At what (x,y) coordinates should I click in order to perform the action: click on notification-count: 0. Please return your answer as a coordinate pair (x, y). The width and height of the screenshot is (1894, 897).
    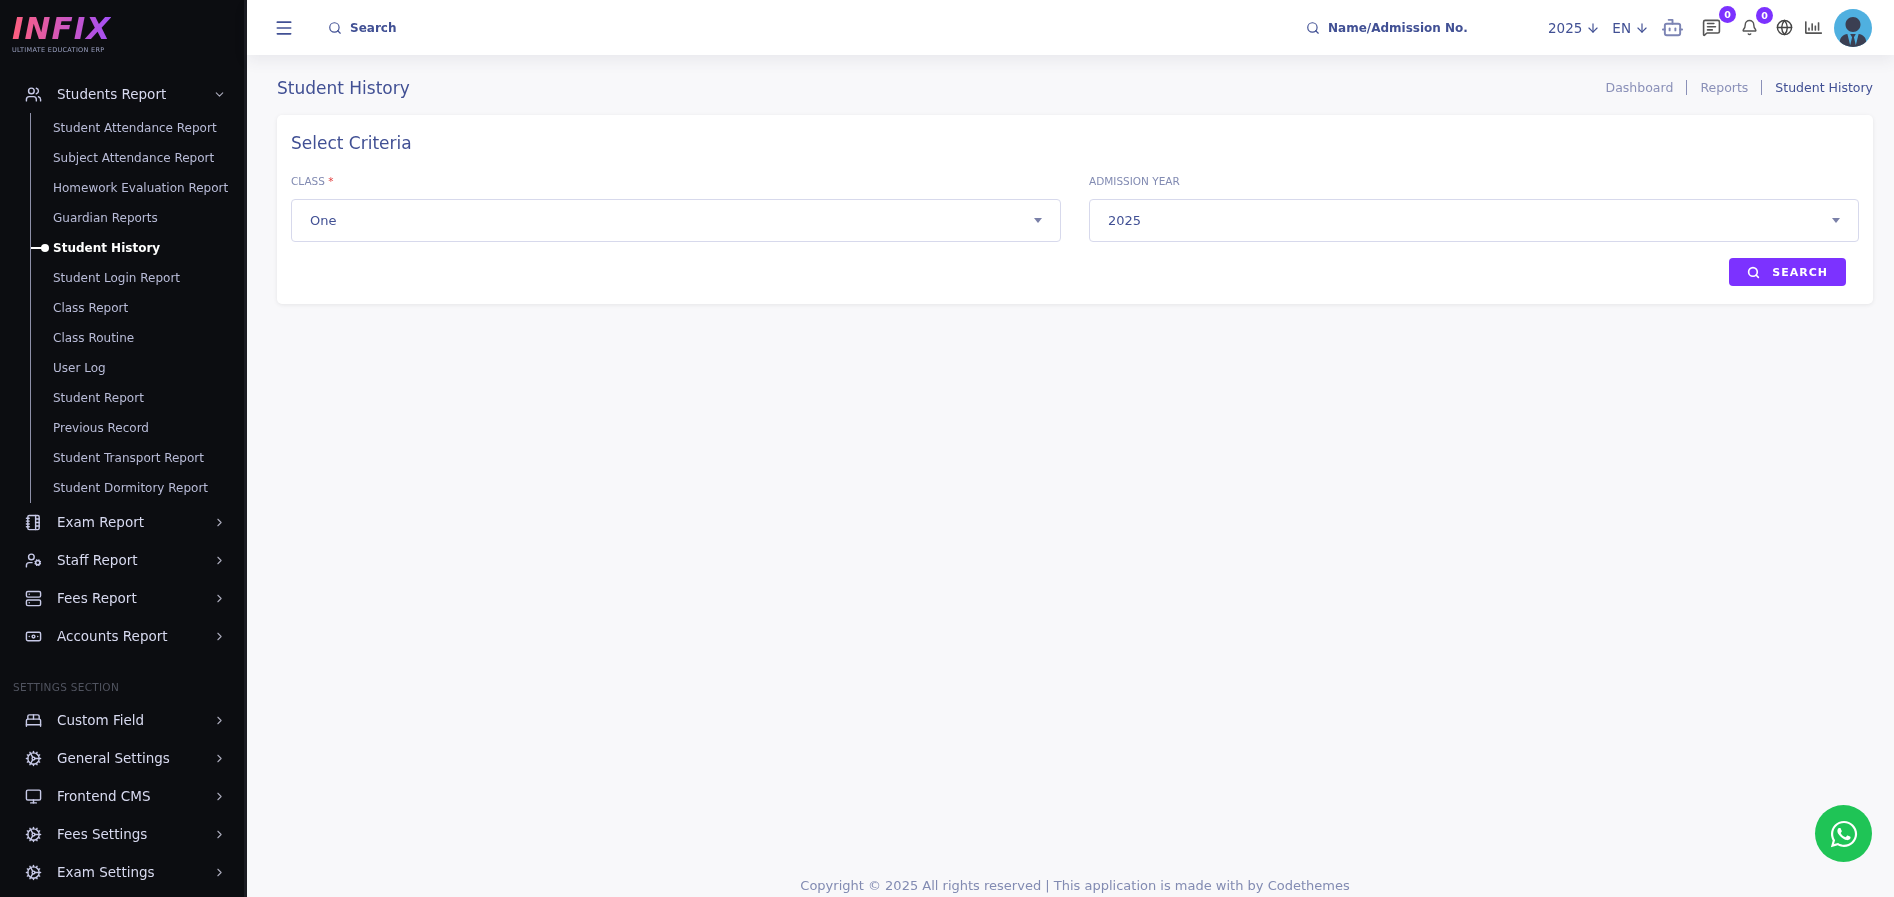
    Looking at the image, I should click on (1764, 15).